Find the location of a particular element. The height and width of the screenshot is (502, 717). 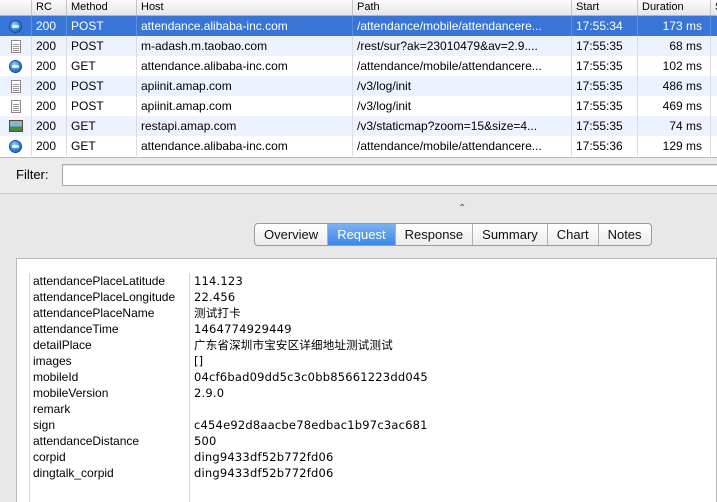

column-header-start: Start is located at coordinates (605, 7).